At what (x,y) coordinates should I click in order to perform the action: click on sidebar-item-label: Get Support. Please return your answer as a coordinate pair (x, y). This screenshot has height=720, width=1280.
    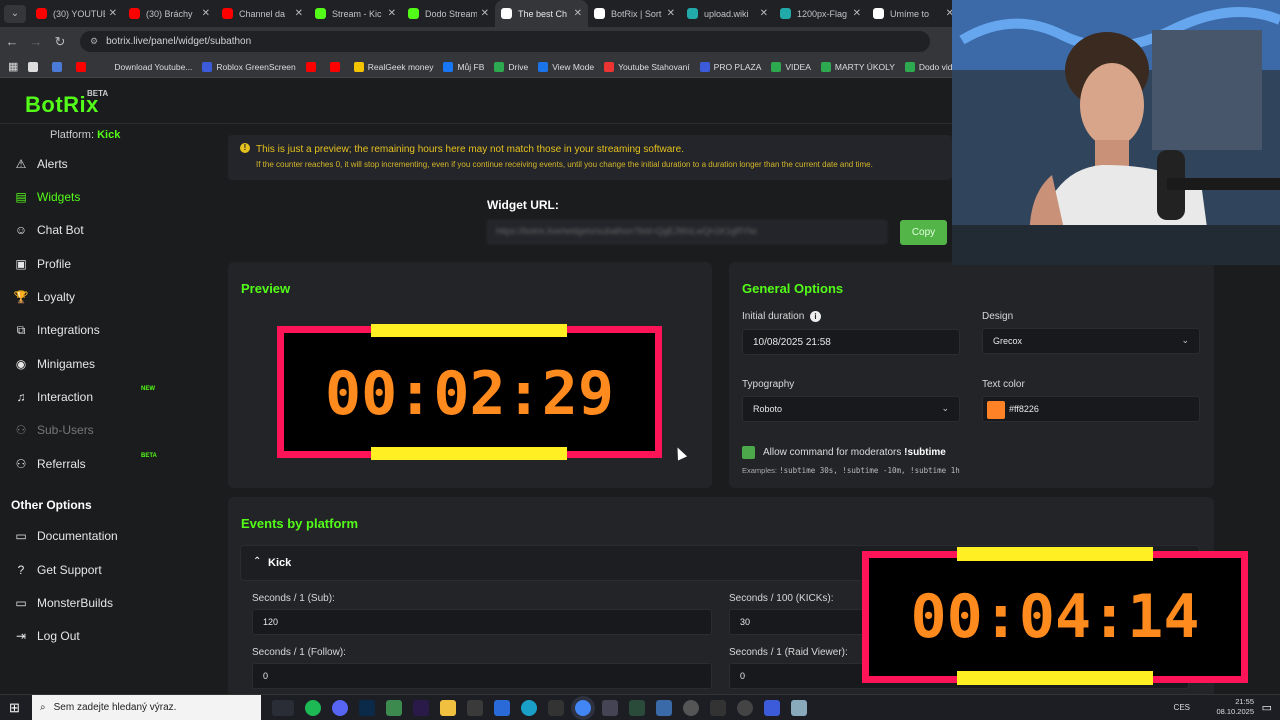
    Looking at the image, I should click on (69, 570).